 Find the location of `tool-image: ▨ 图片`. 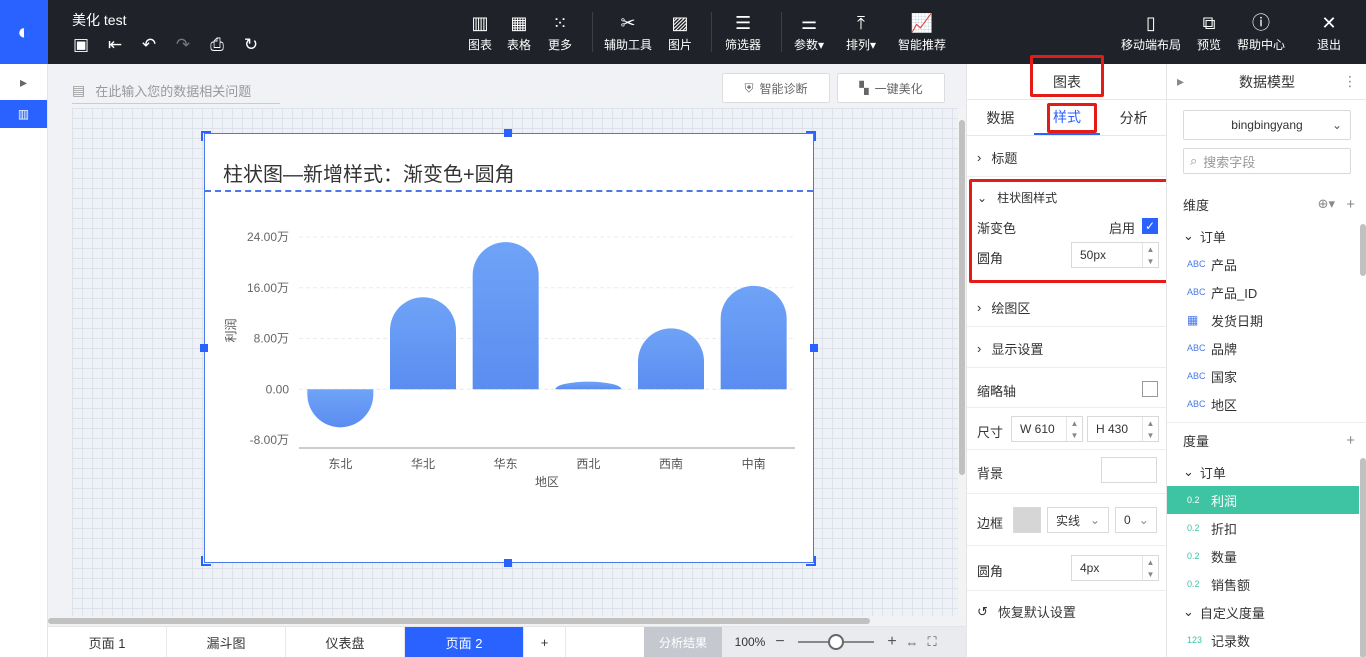

tool-image: ▨ 图片 is located at coordinates (680, 32).